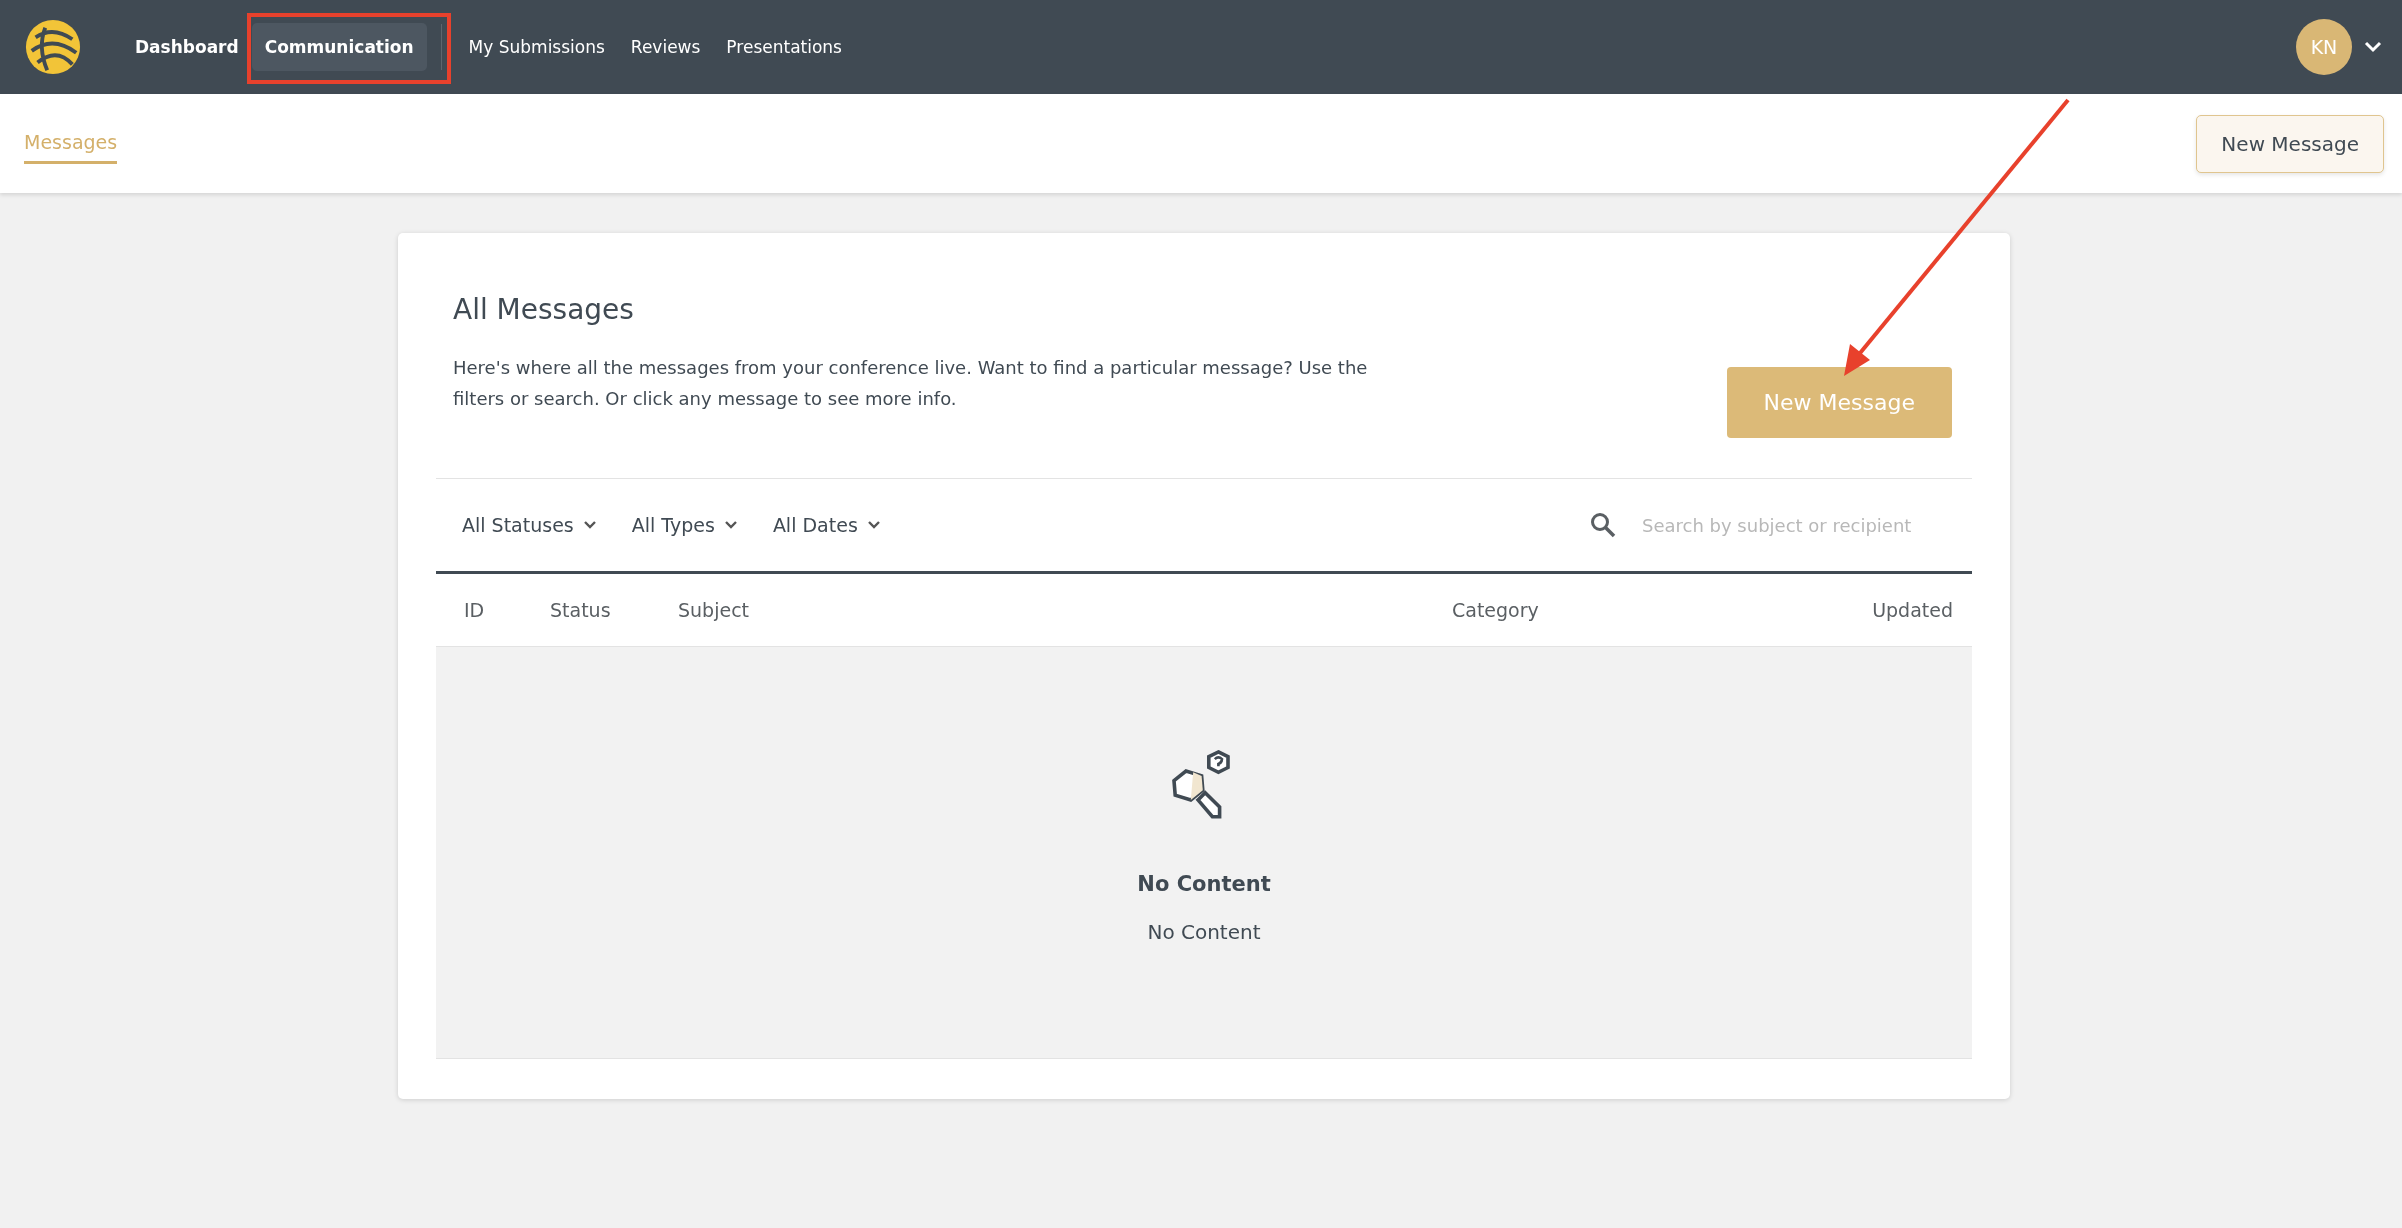 This screenshot has height=1228, width=2402. I want to click on column-header: Subject, so click(714, 610).